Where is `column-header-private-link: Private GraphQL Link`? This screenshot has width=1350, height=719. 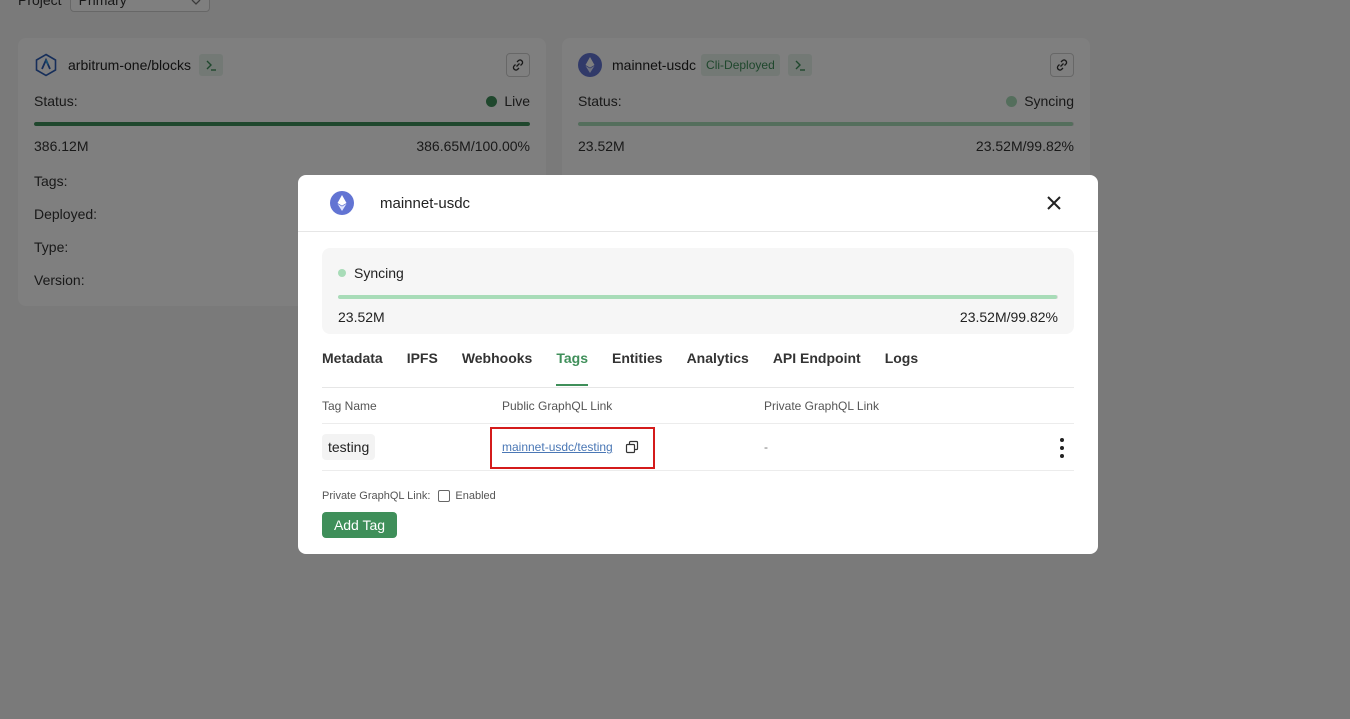 column-header-private-link: Private GraphQL Link is located at coordinates (821, 405).